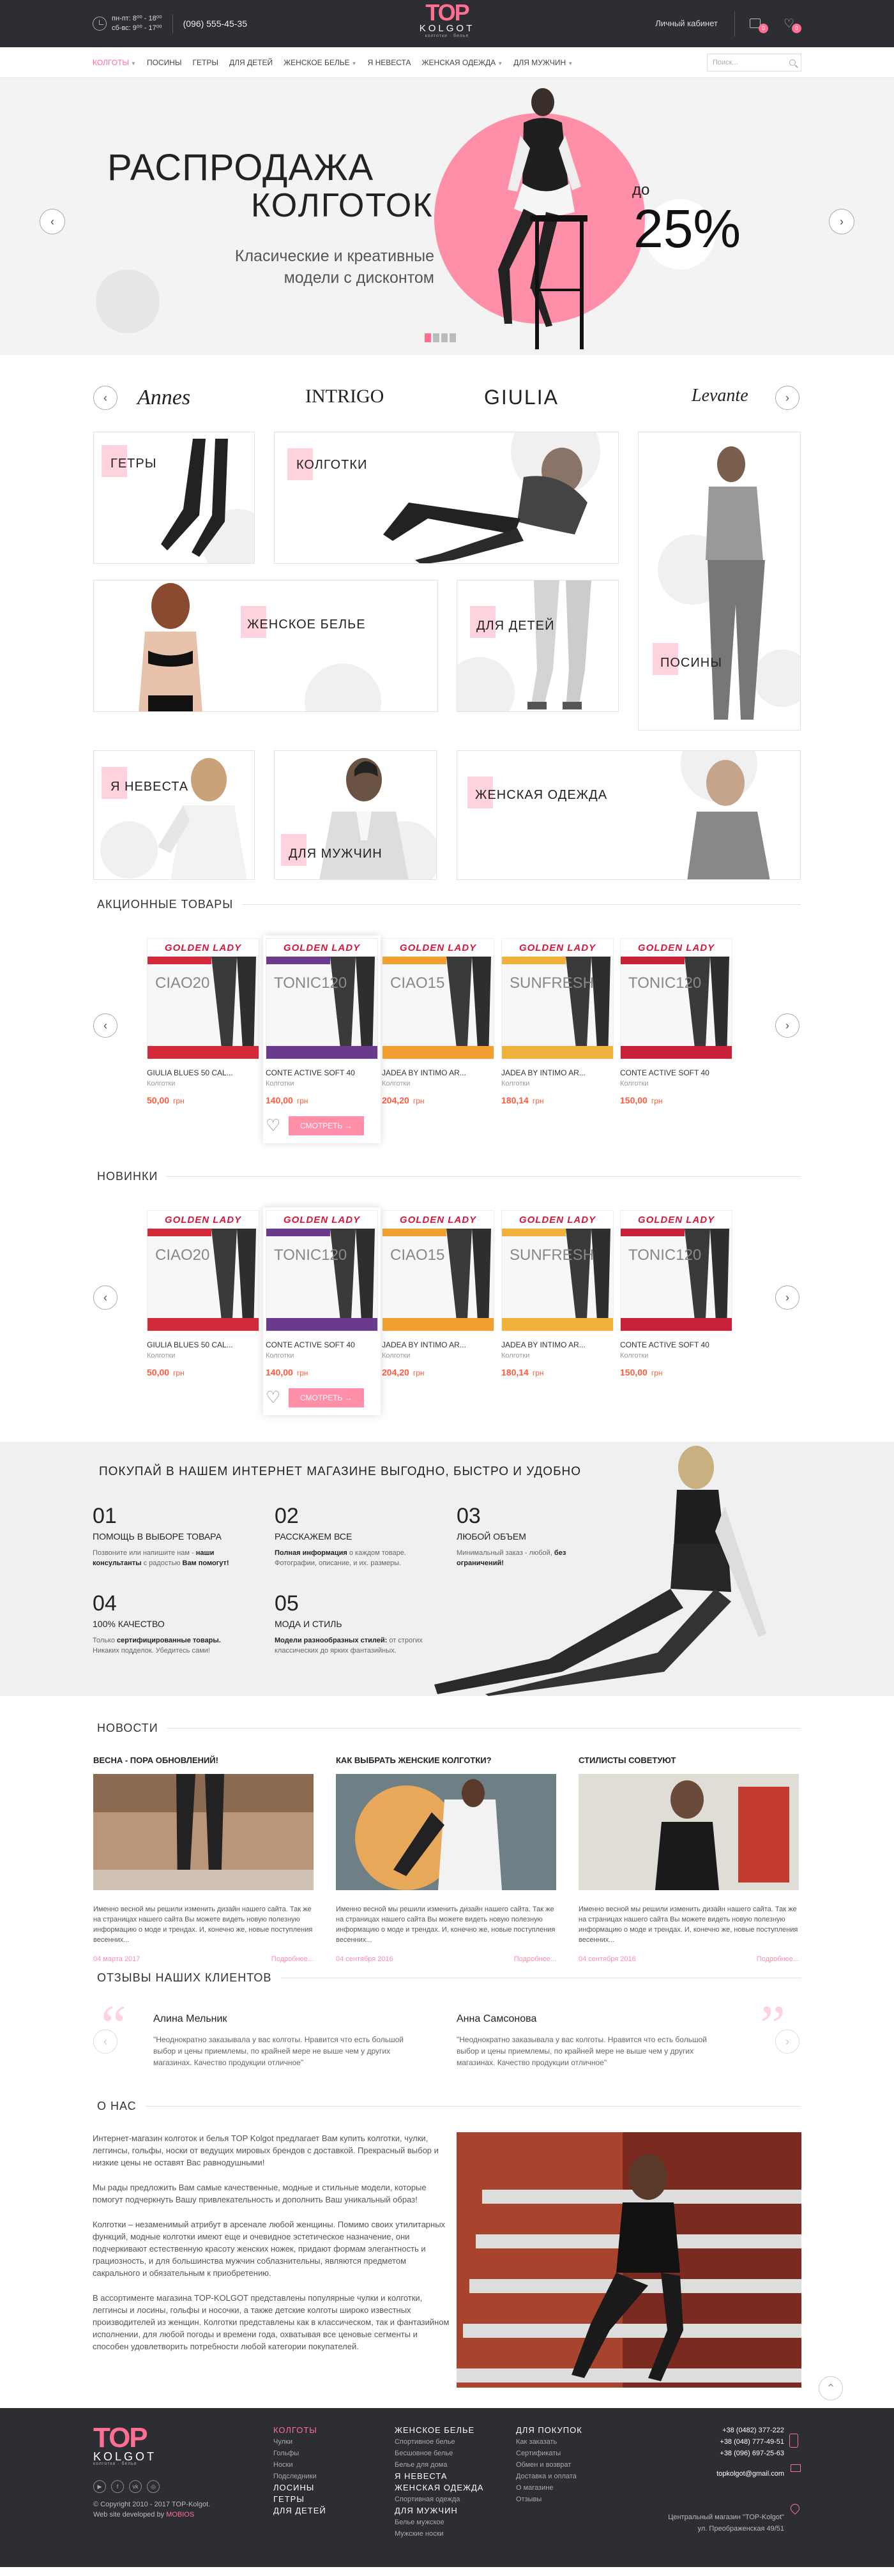  Describe the element at coordinates (549, 2476) in the screenshot. I see `footer-link: Доставка и оплата` at that location.